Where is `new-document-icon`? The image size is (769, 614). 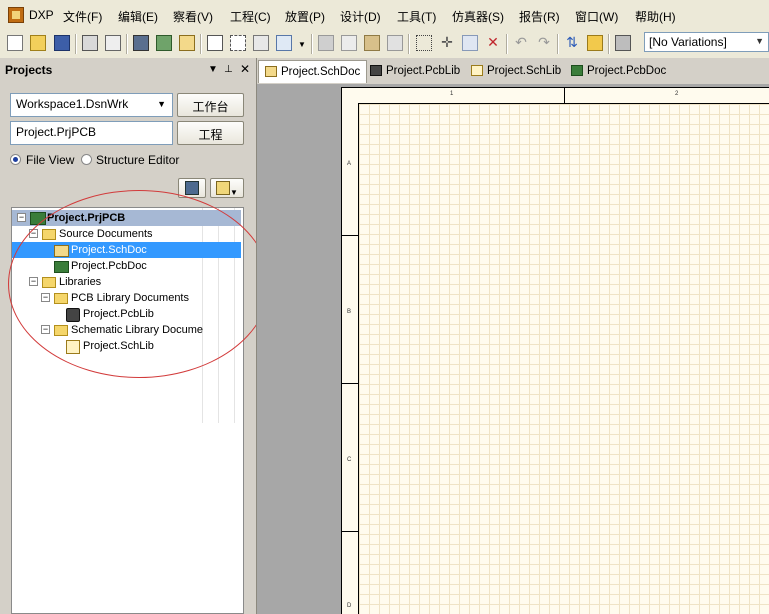
new-document-icon is located at coordinates (15, 43).